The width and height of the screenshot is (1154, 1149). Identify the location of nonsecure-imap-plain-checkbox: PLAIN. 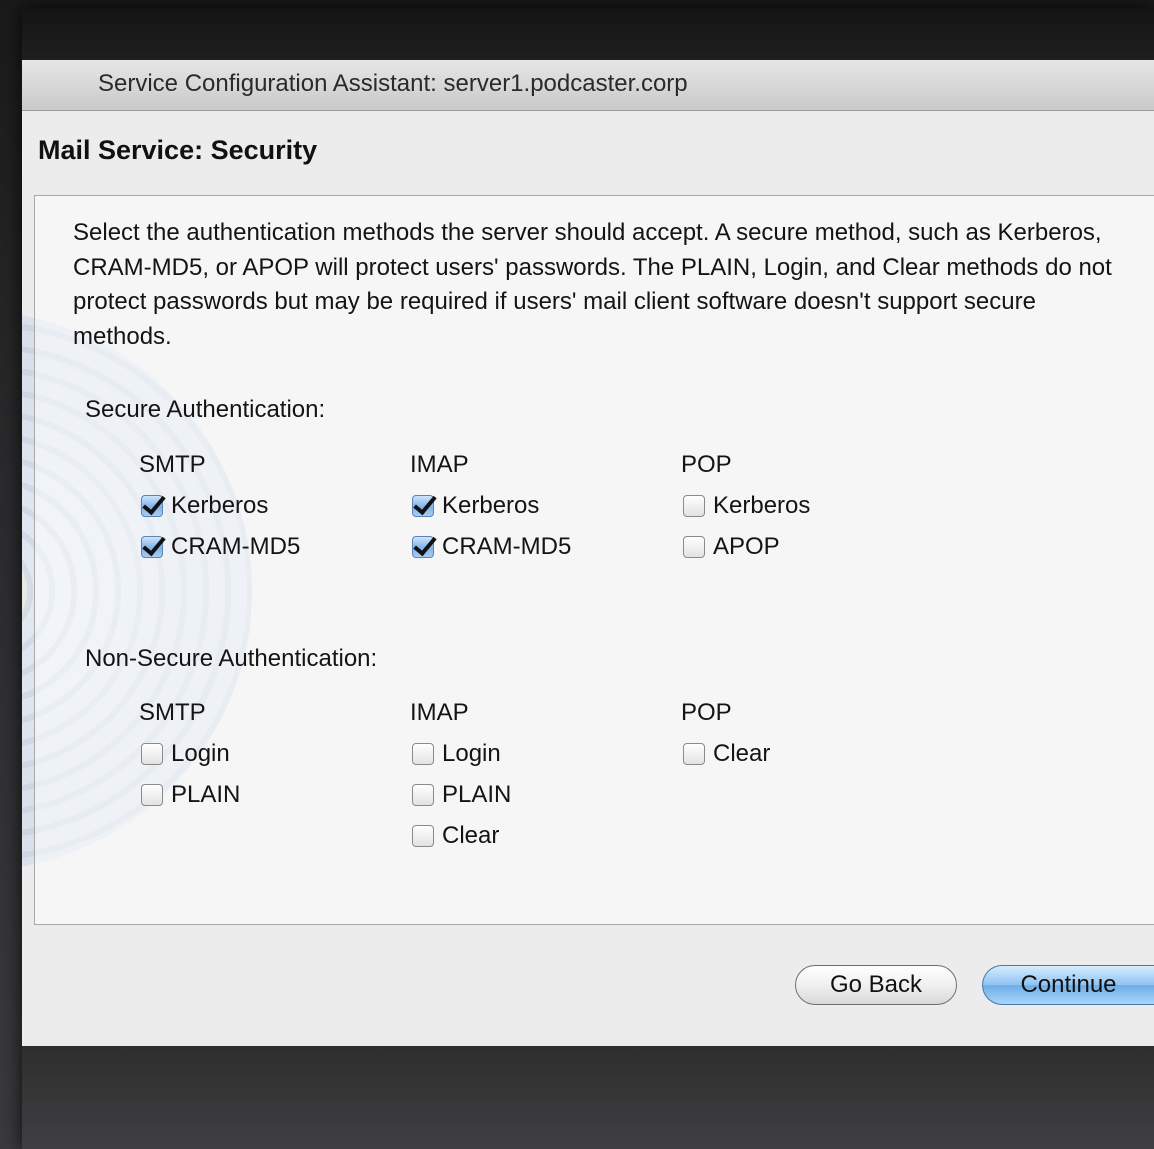
(461, 795).